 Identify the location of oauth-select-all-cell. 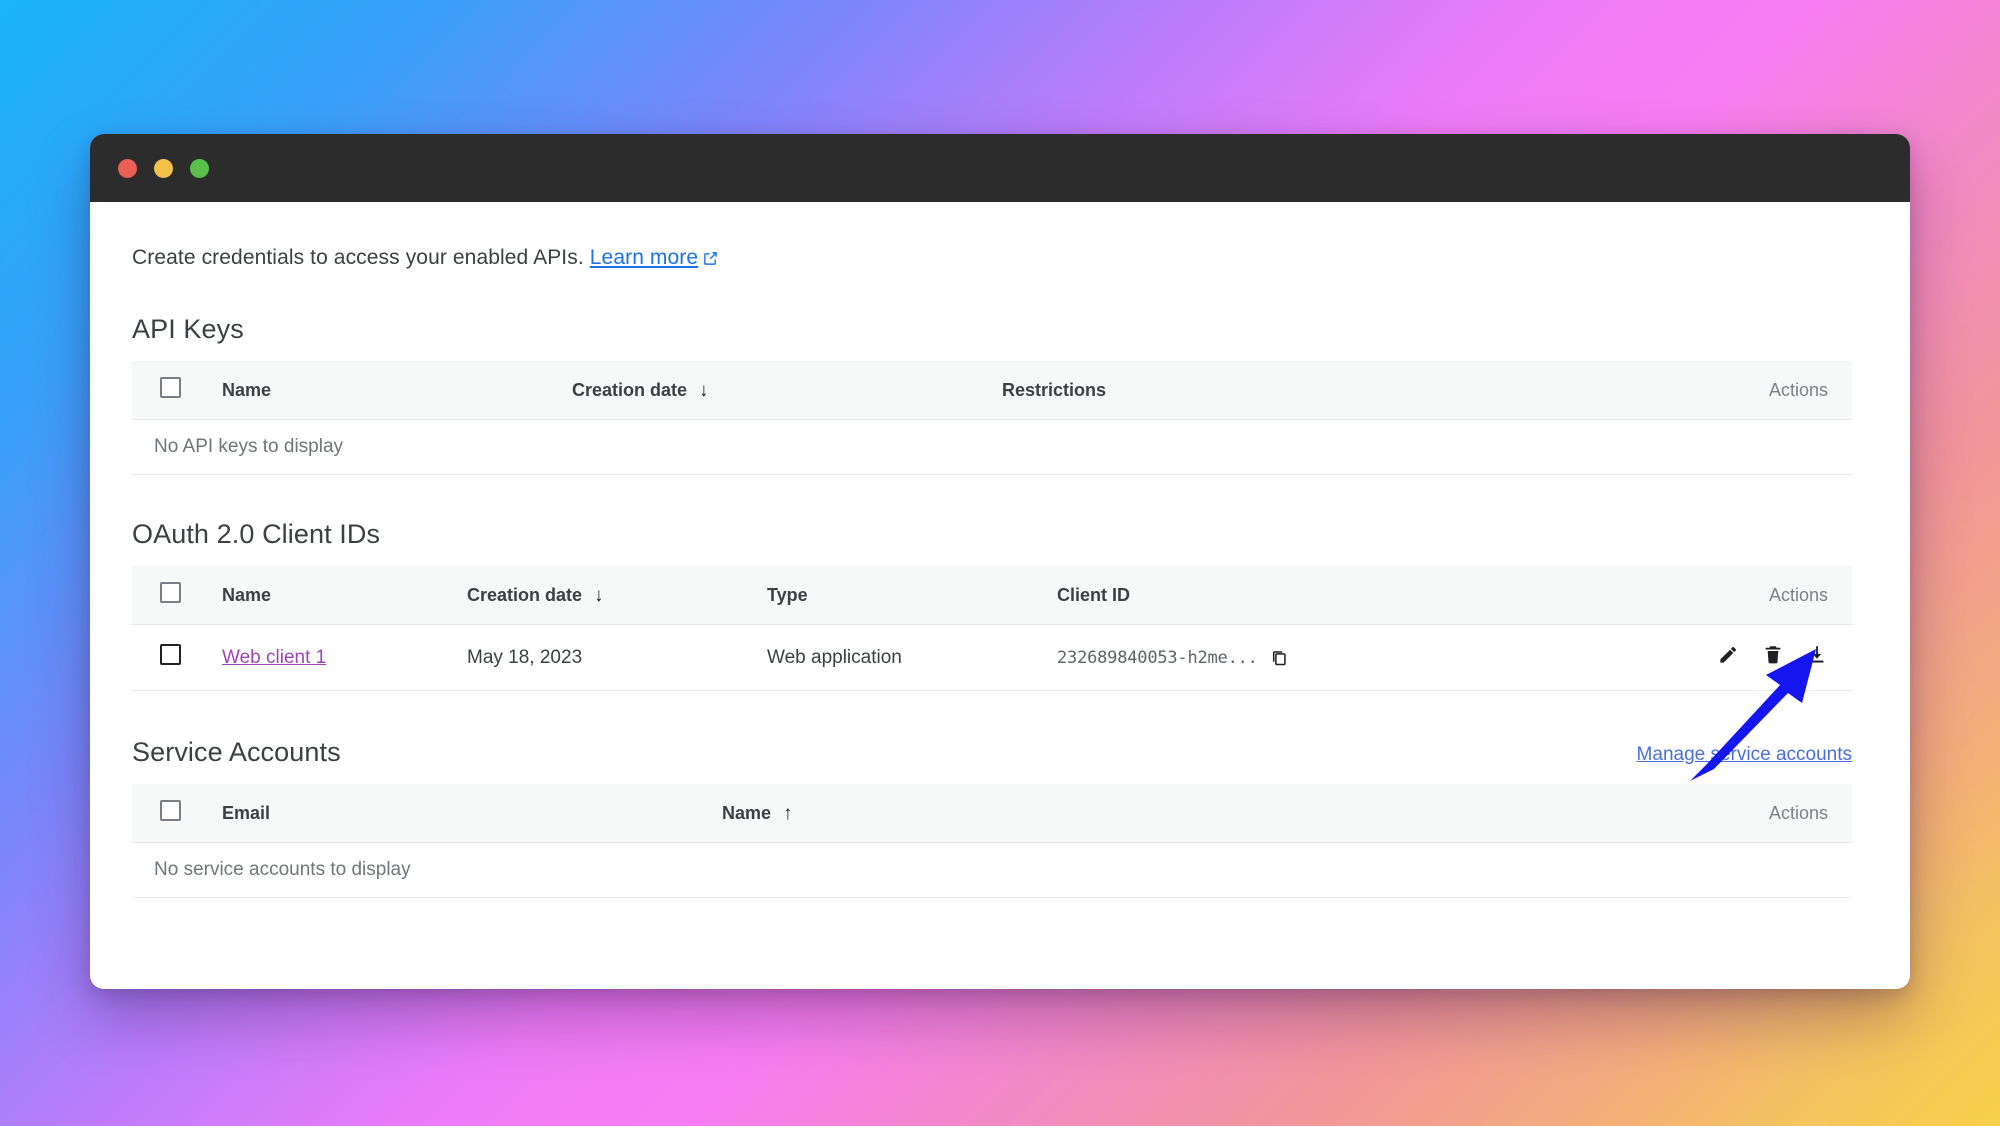
(177, 595).